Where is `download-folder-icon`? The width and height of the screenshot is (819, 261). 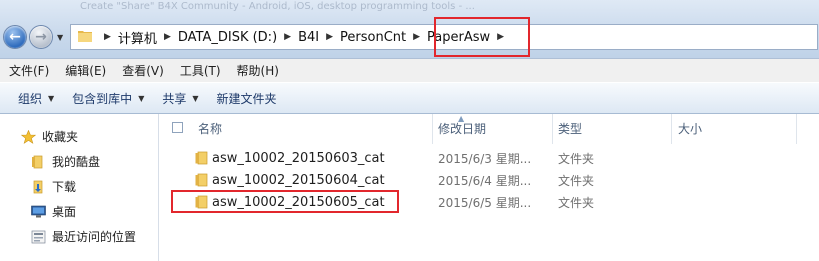
download-folder-icon is located at coordinates (38, 187).